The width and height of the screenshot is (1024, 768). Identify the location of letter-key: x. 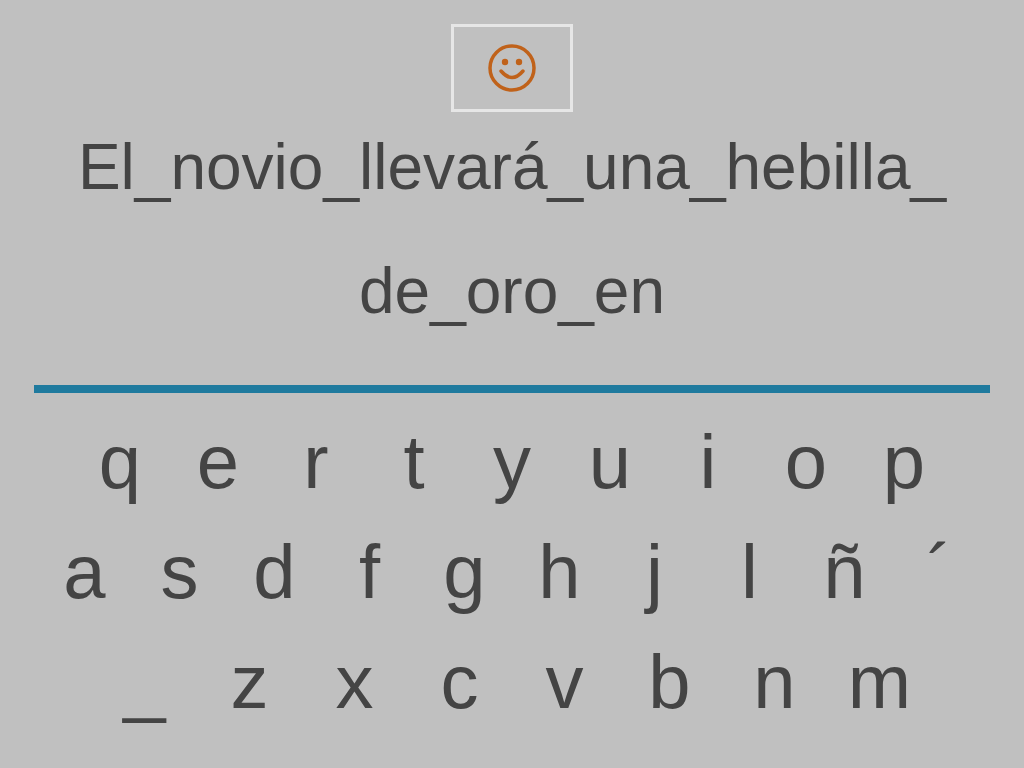
(354, 682).